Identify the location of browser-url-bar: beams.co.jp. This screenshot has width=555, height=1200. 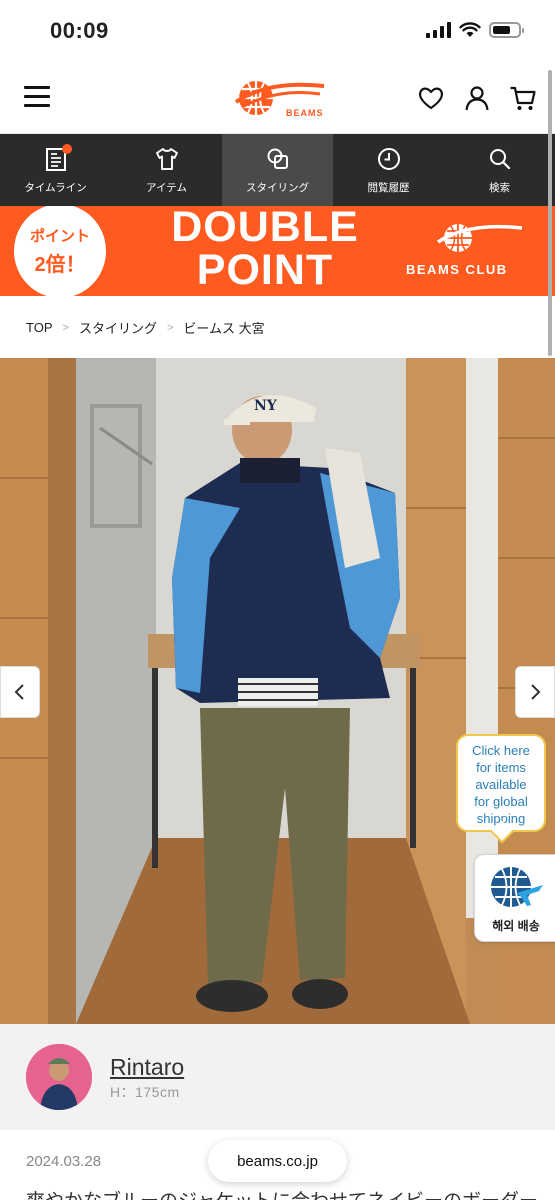
(277, 1161).